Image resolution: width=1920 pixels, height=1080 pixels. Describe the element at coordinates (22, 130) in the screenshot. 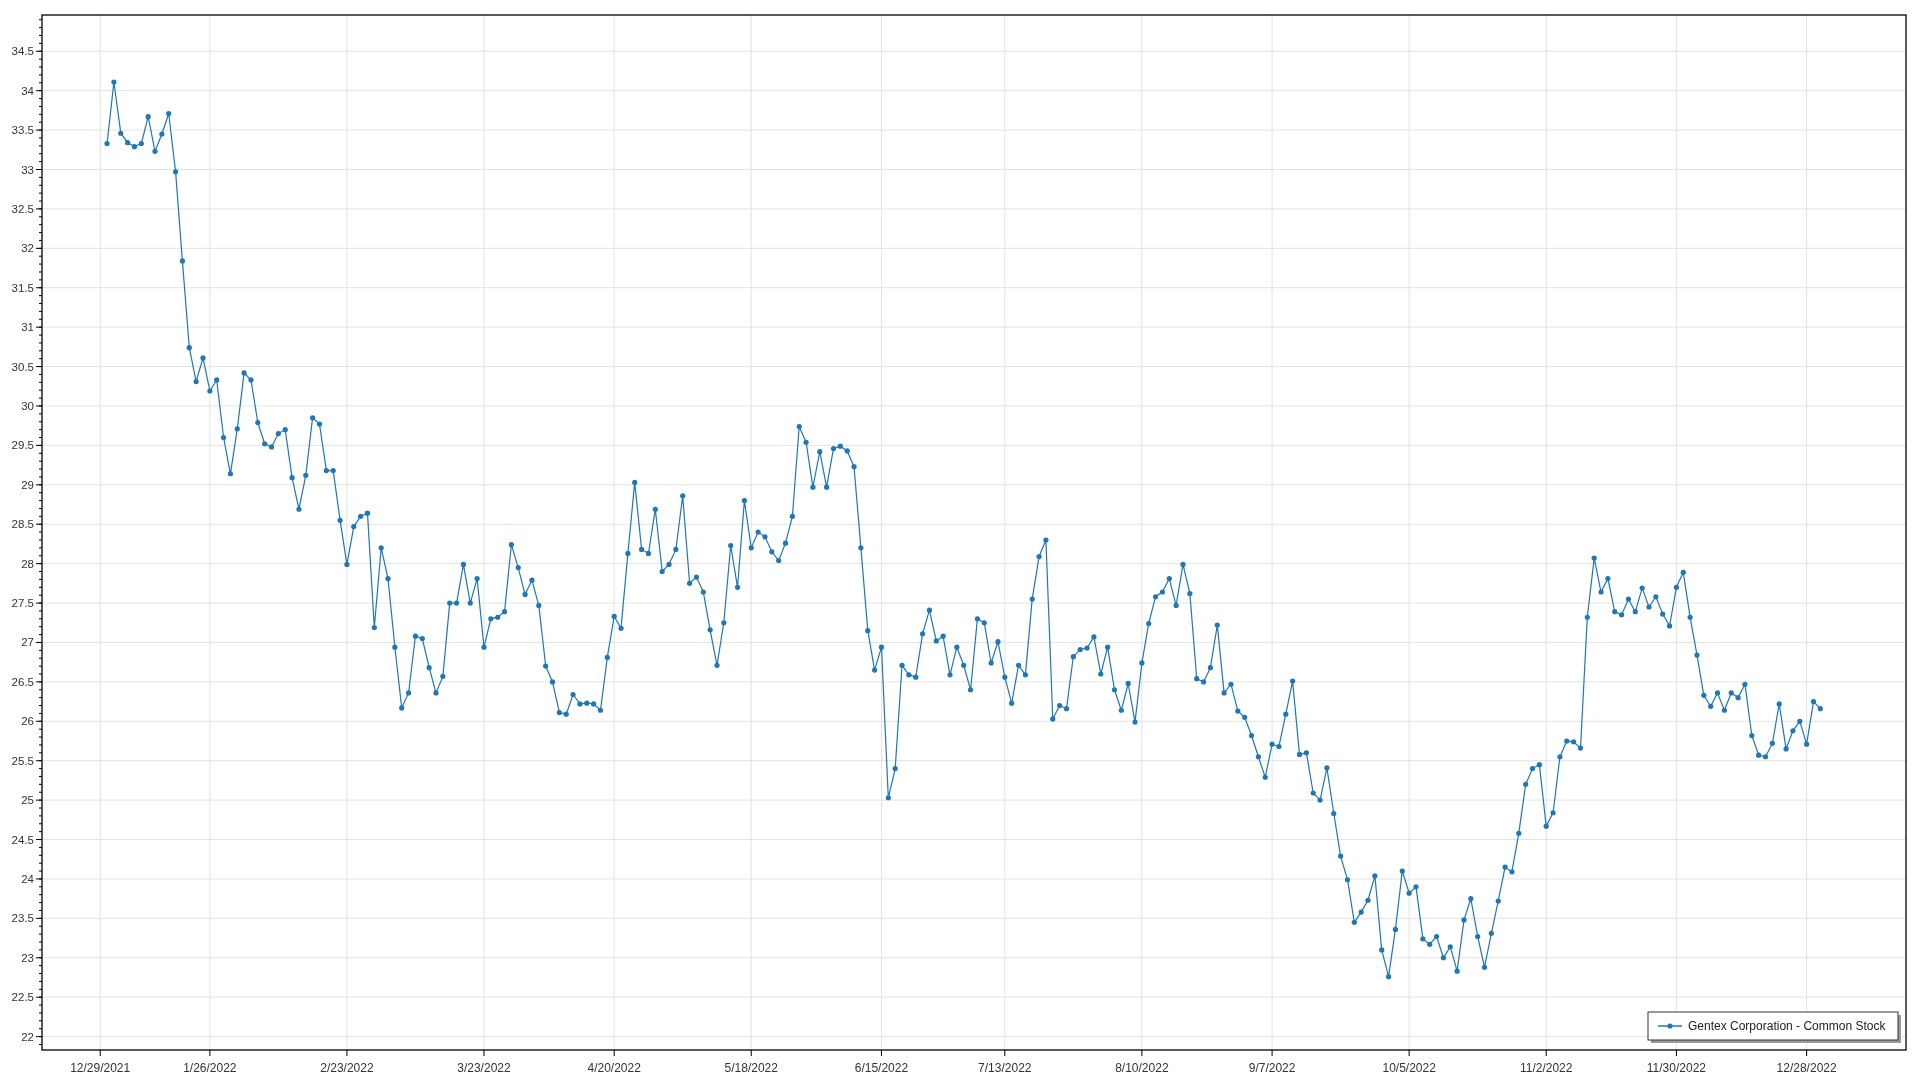

I see `y-tick-label: 33.5` at that location.